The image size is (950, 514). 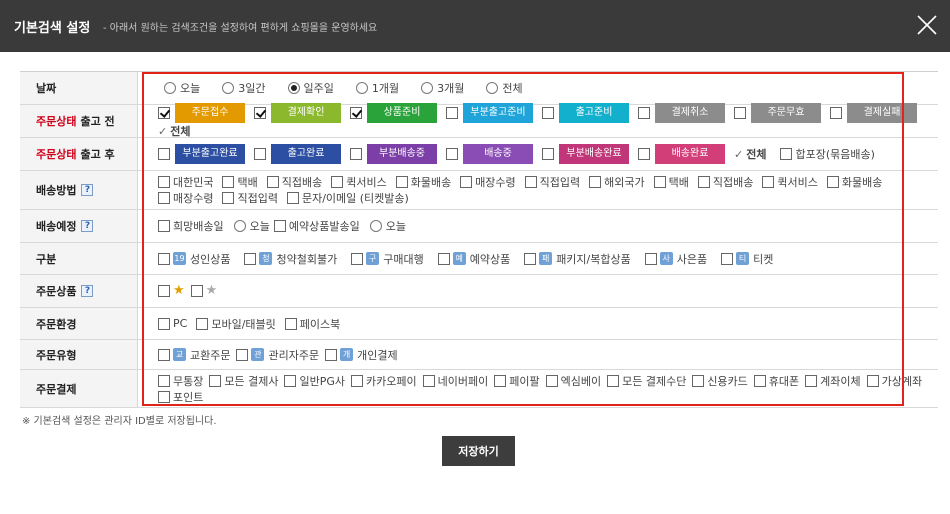 I want to click on category-option: 19 성인상품, so click(x=194, y=259).